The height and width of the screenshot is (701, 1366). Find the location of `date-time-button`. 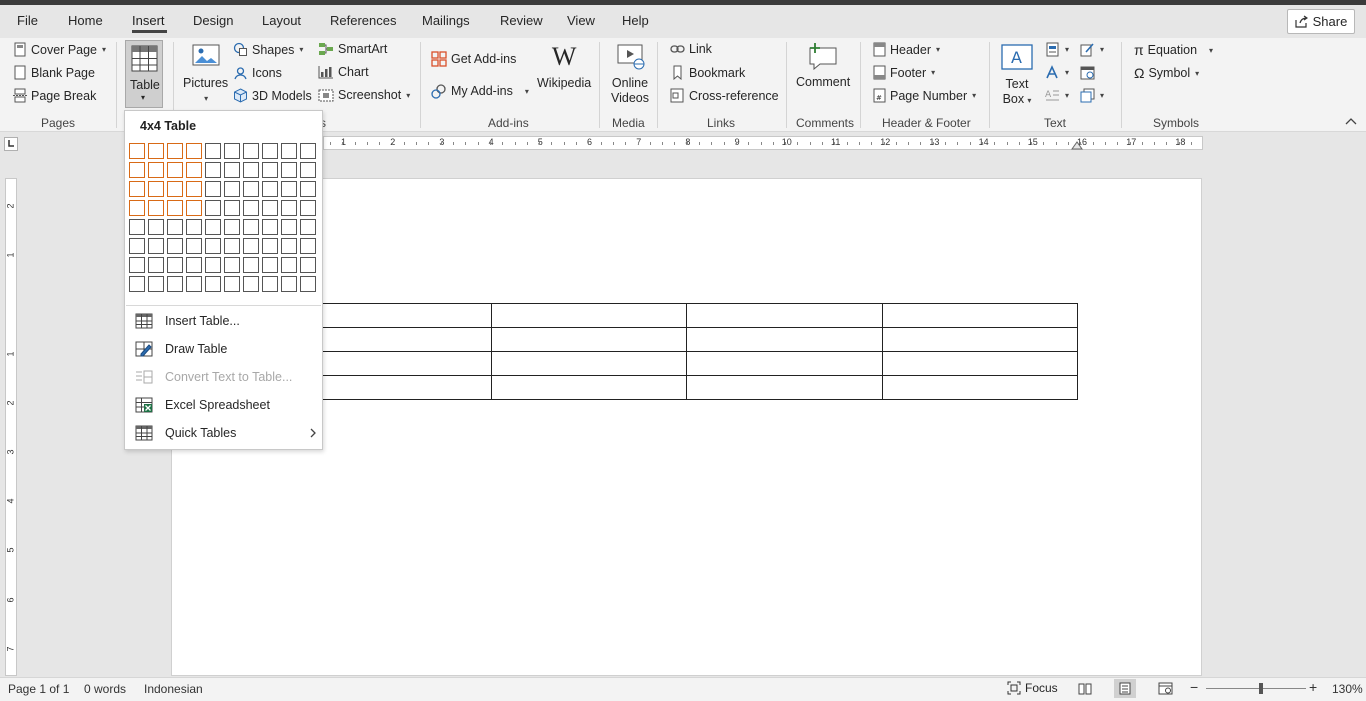

date-time-button is located at coordinates (1087, 72).